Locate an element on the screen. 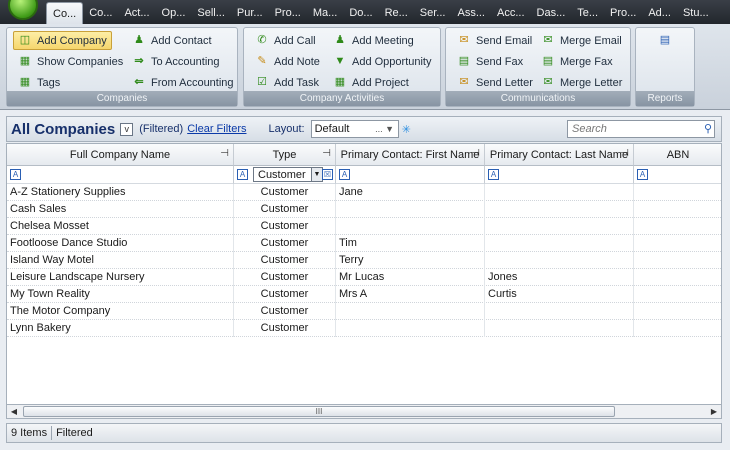  tags-button: ▦ Tags is located at coordinates (39, 82).